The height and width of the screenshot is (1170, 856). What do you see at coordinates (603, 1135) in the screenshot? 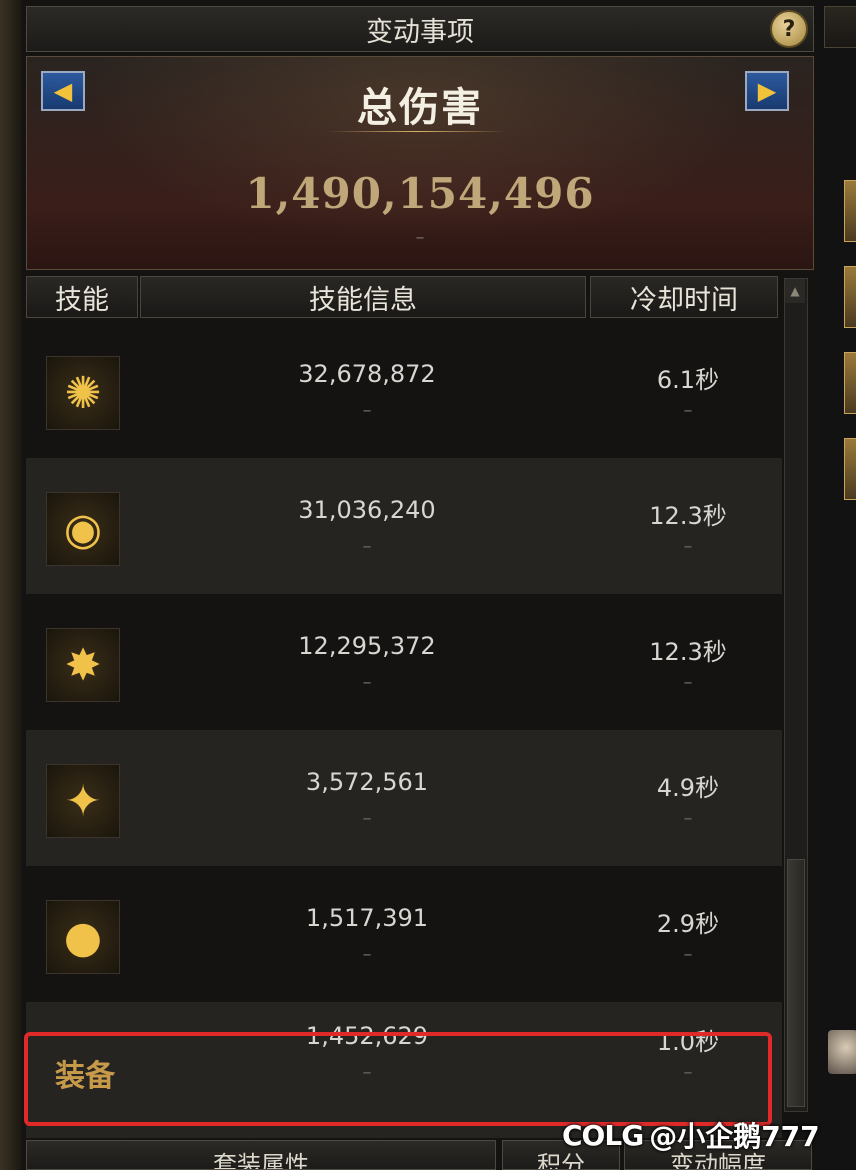
I see `watermark-logo: COLG` at bounding box center [603, 1135].